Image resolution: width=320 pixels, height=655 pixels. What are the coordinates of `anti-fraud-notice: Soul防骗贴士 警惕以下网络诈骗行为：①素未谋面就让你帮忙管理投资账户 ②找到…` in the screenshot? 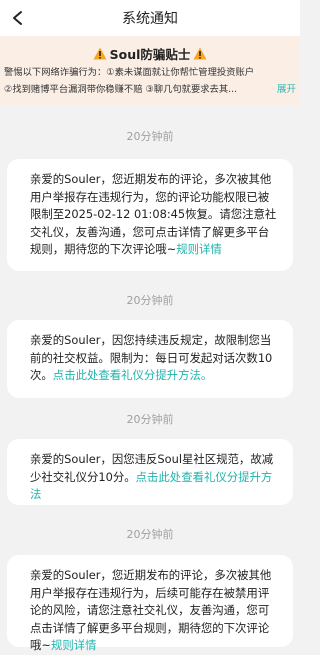 It's located at (150, 71).